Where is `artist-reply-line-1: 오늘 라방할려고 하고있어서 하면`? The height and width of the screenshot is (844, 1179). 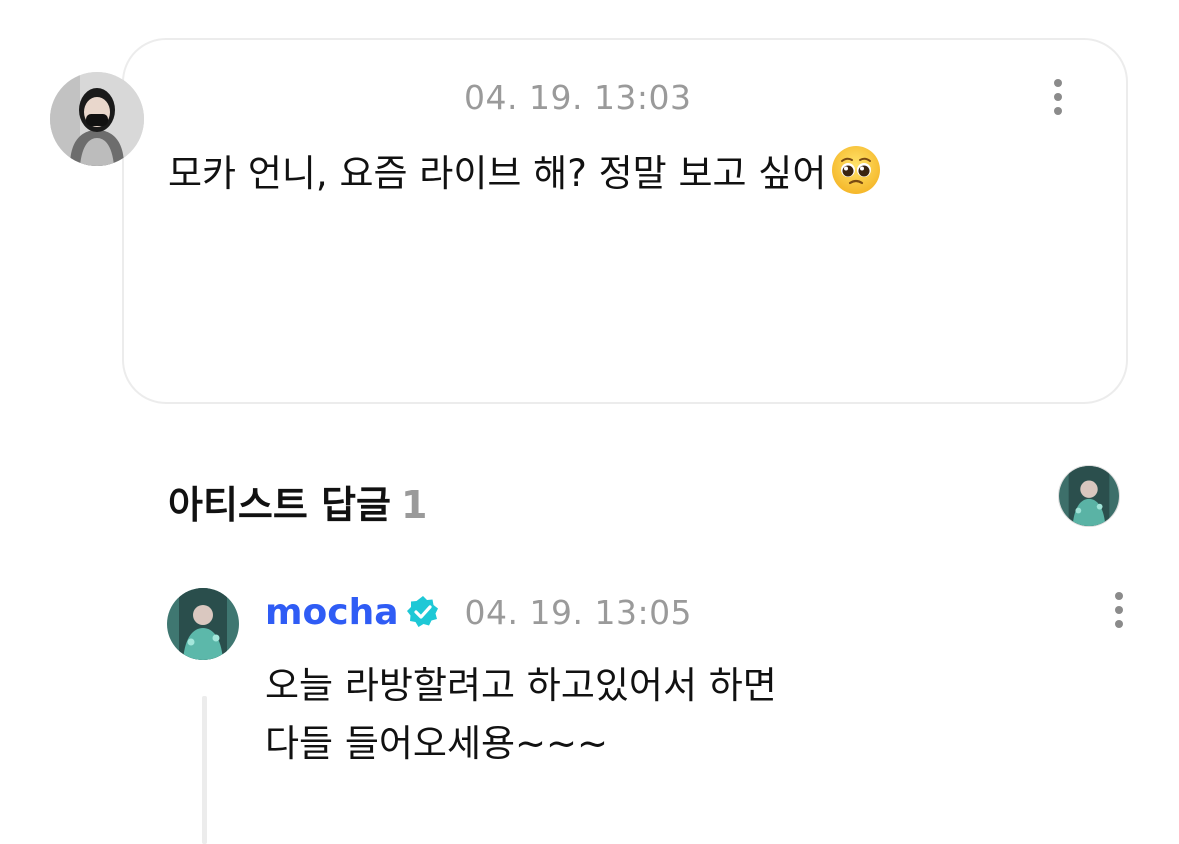 artist-reply-line-1: 오늘 라방할려고 하고있어서 하면 is located at coordinates (521, 685).